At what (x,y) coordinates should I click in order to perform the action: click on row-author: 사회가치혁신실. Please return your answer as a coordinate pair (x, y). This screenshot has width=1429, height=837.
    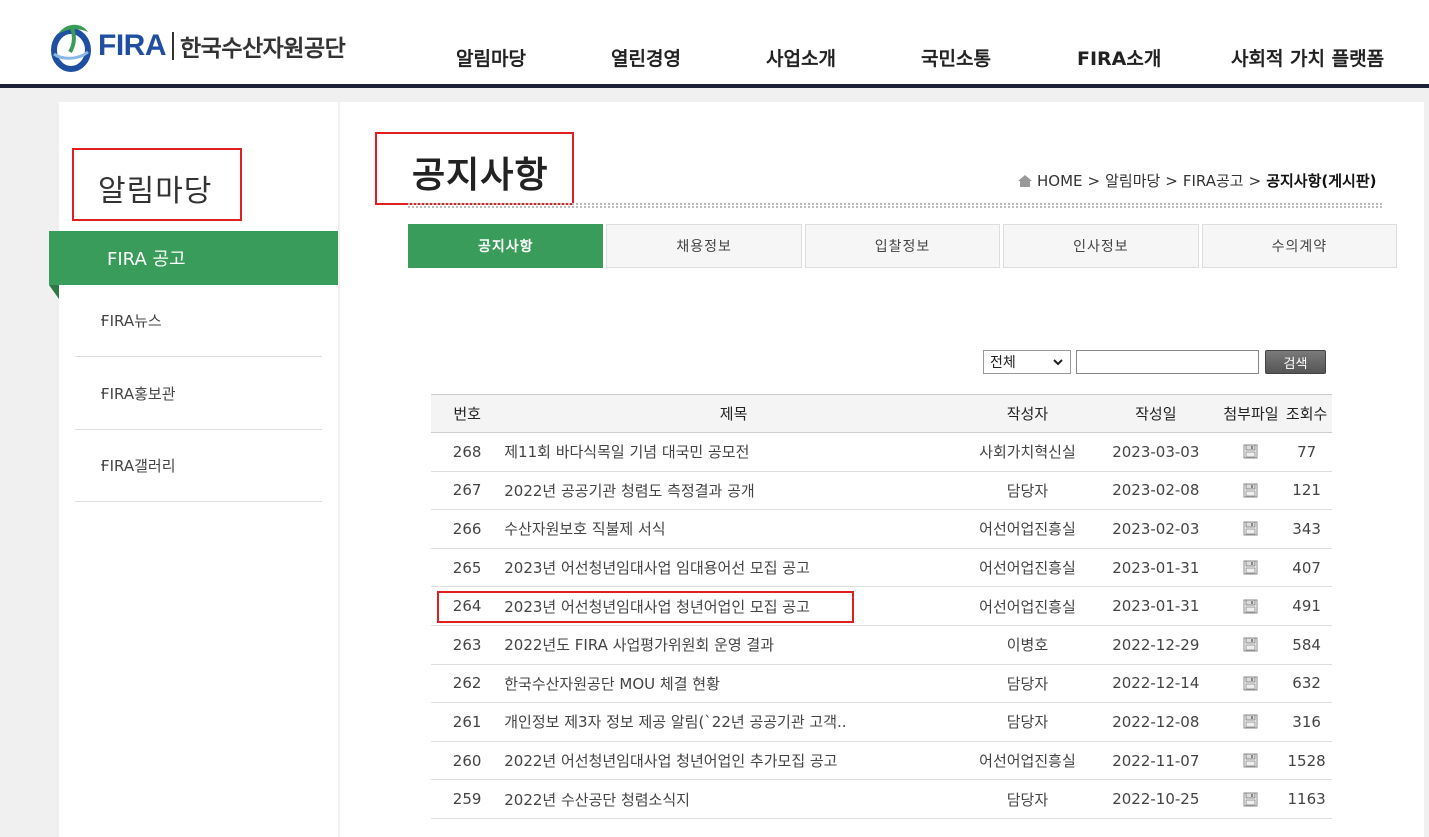
    Looking at the image, I should click on (1027, 452).